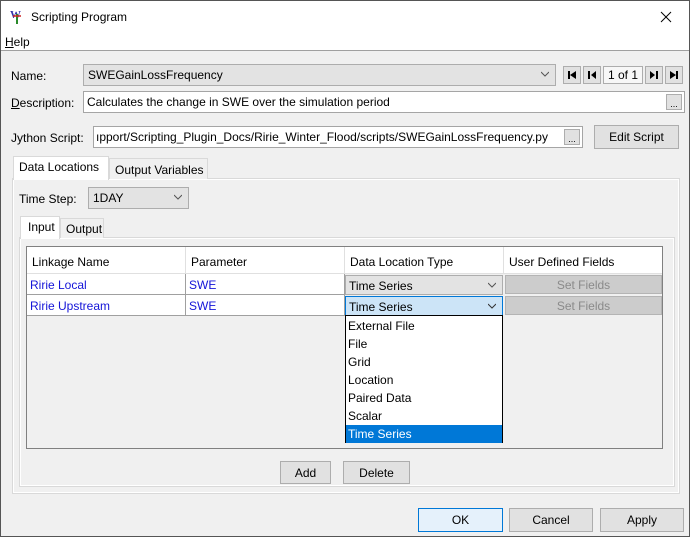  I want to click on last-icon, so click(674, 75).